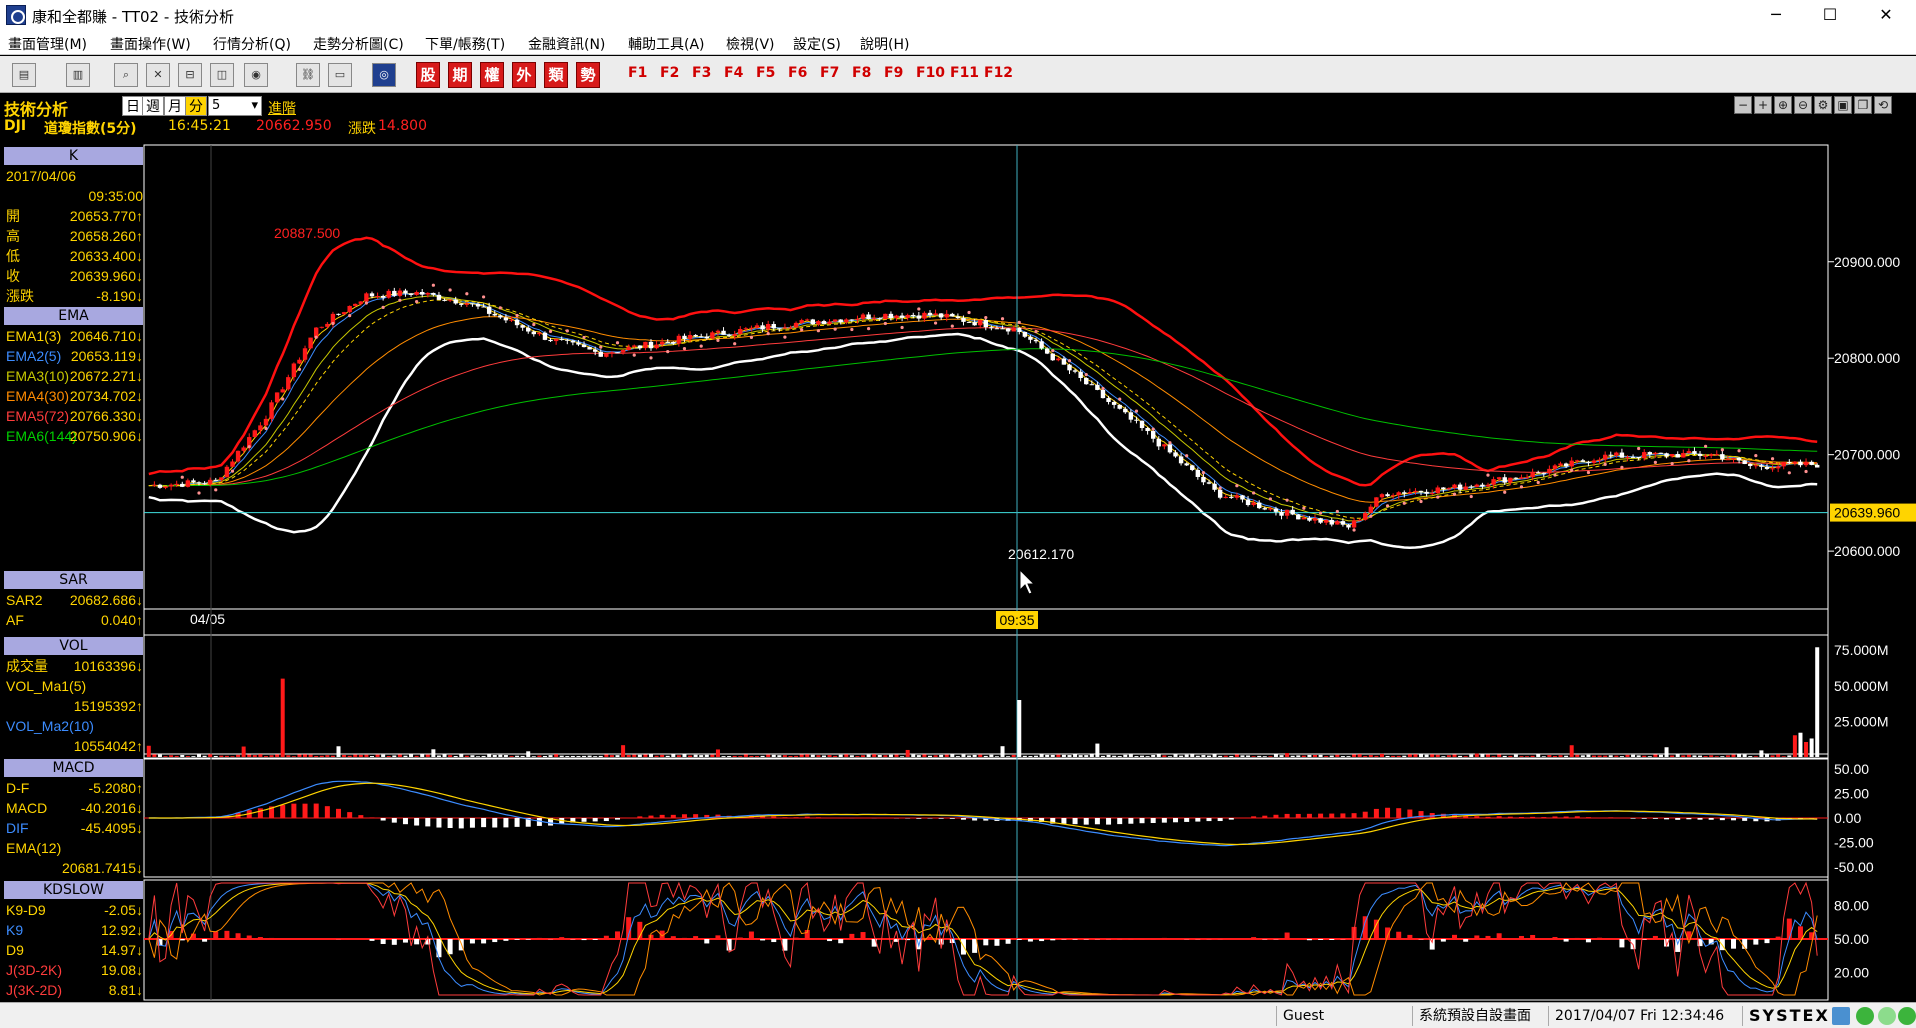 The width and height of the screenshot is (1916, 1028). I want to click on kd-label: J(3K-2D), so click(34, 990).